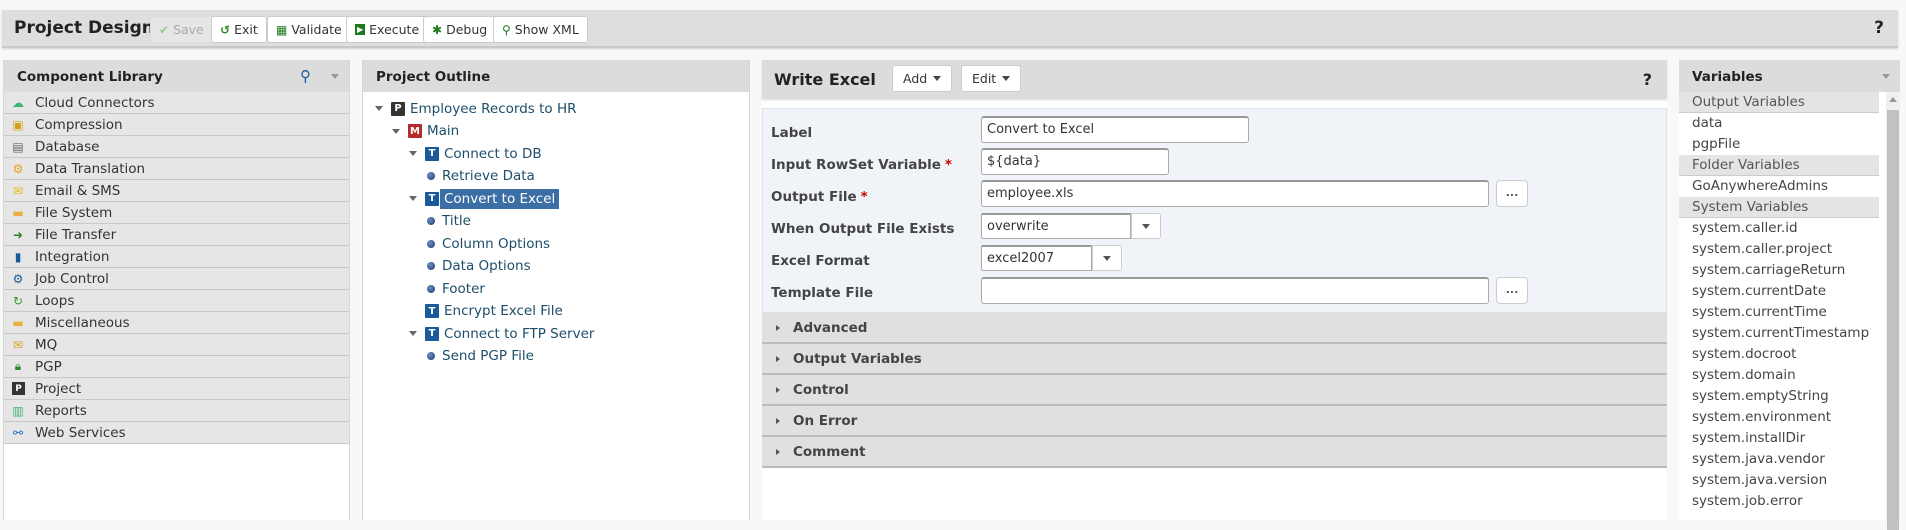 Image resolution: width=1906 pixels, height=530 pixels. I want to click on variable-item: system.installDir, so click(1779, 438).